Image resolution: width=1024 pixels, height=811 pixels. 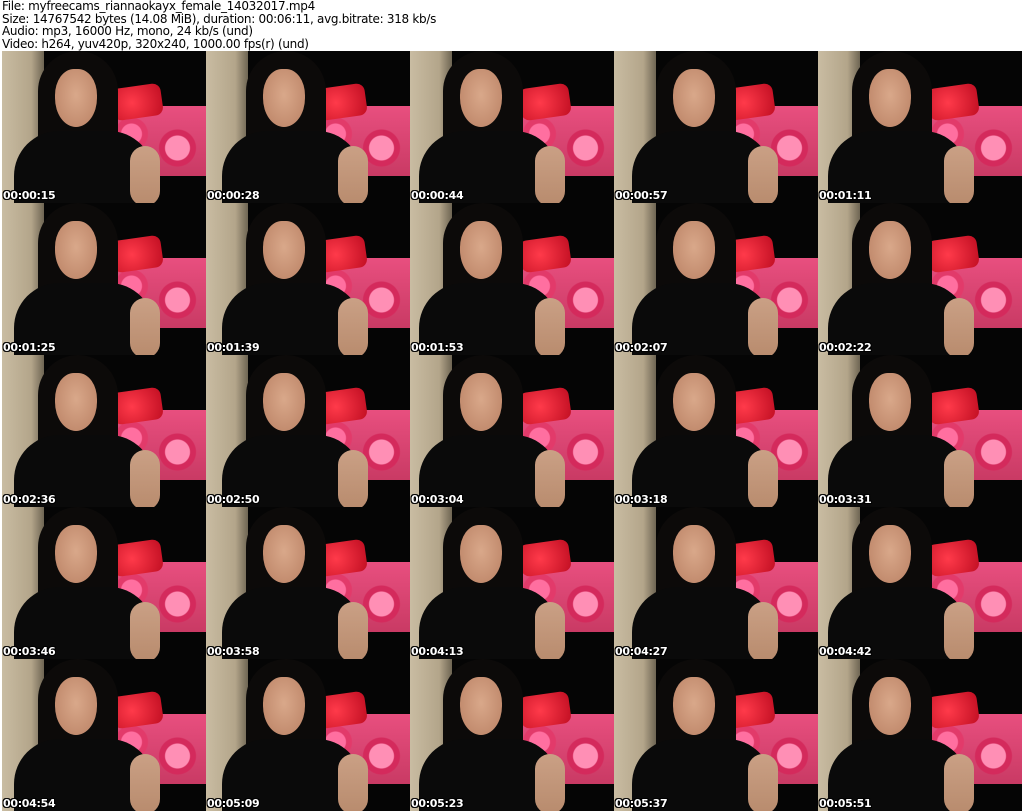 I want to click on video-thumbnail: 00:02:50, so click(x=308, y=431).